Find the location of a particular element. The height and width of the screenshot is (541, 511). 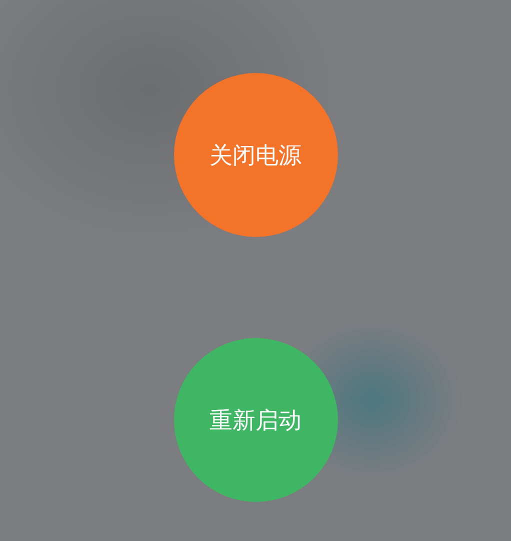

power-off-button: 关闭电源 is located at coordinates (256, 155).